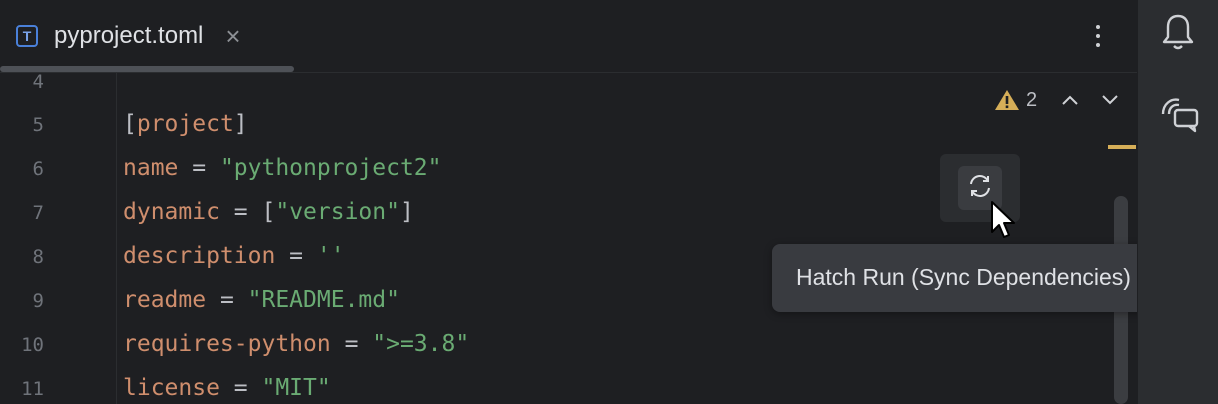 The image size is (1218, 404). I want to click on more-vertical-icon, so click(1098, 36).